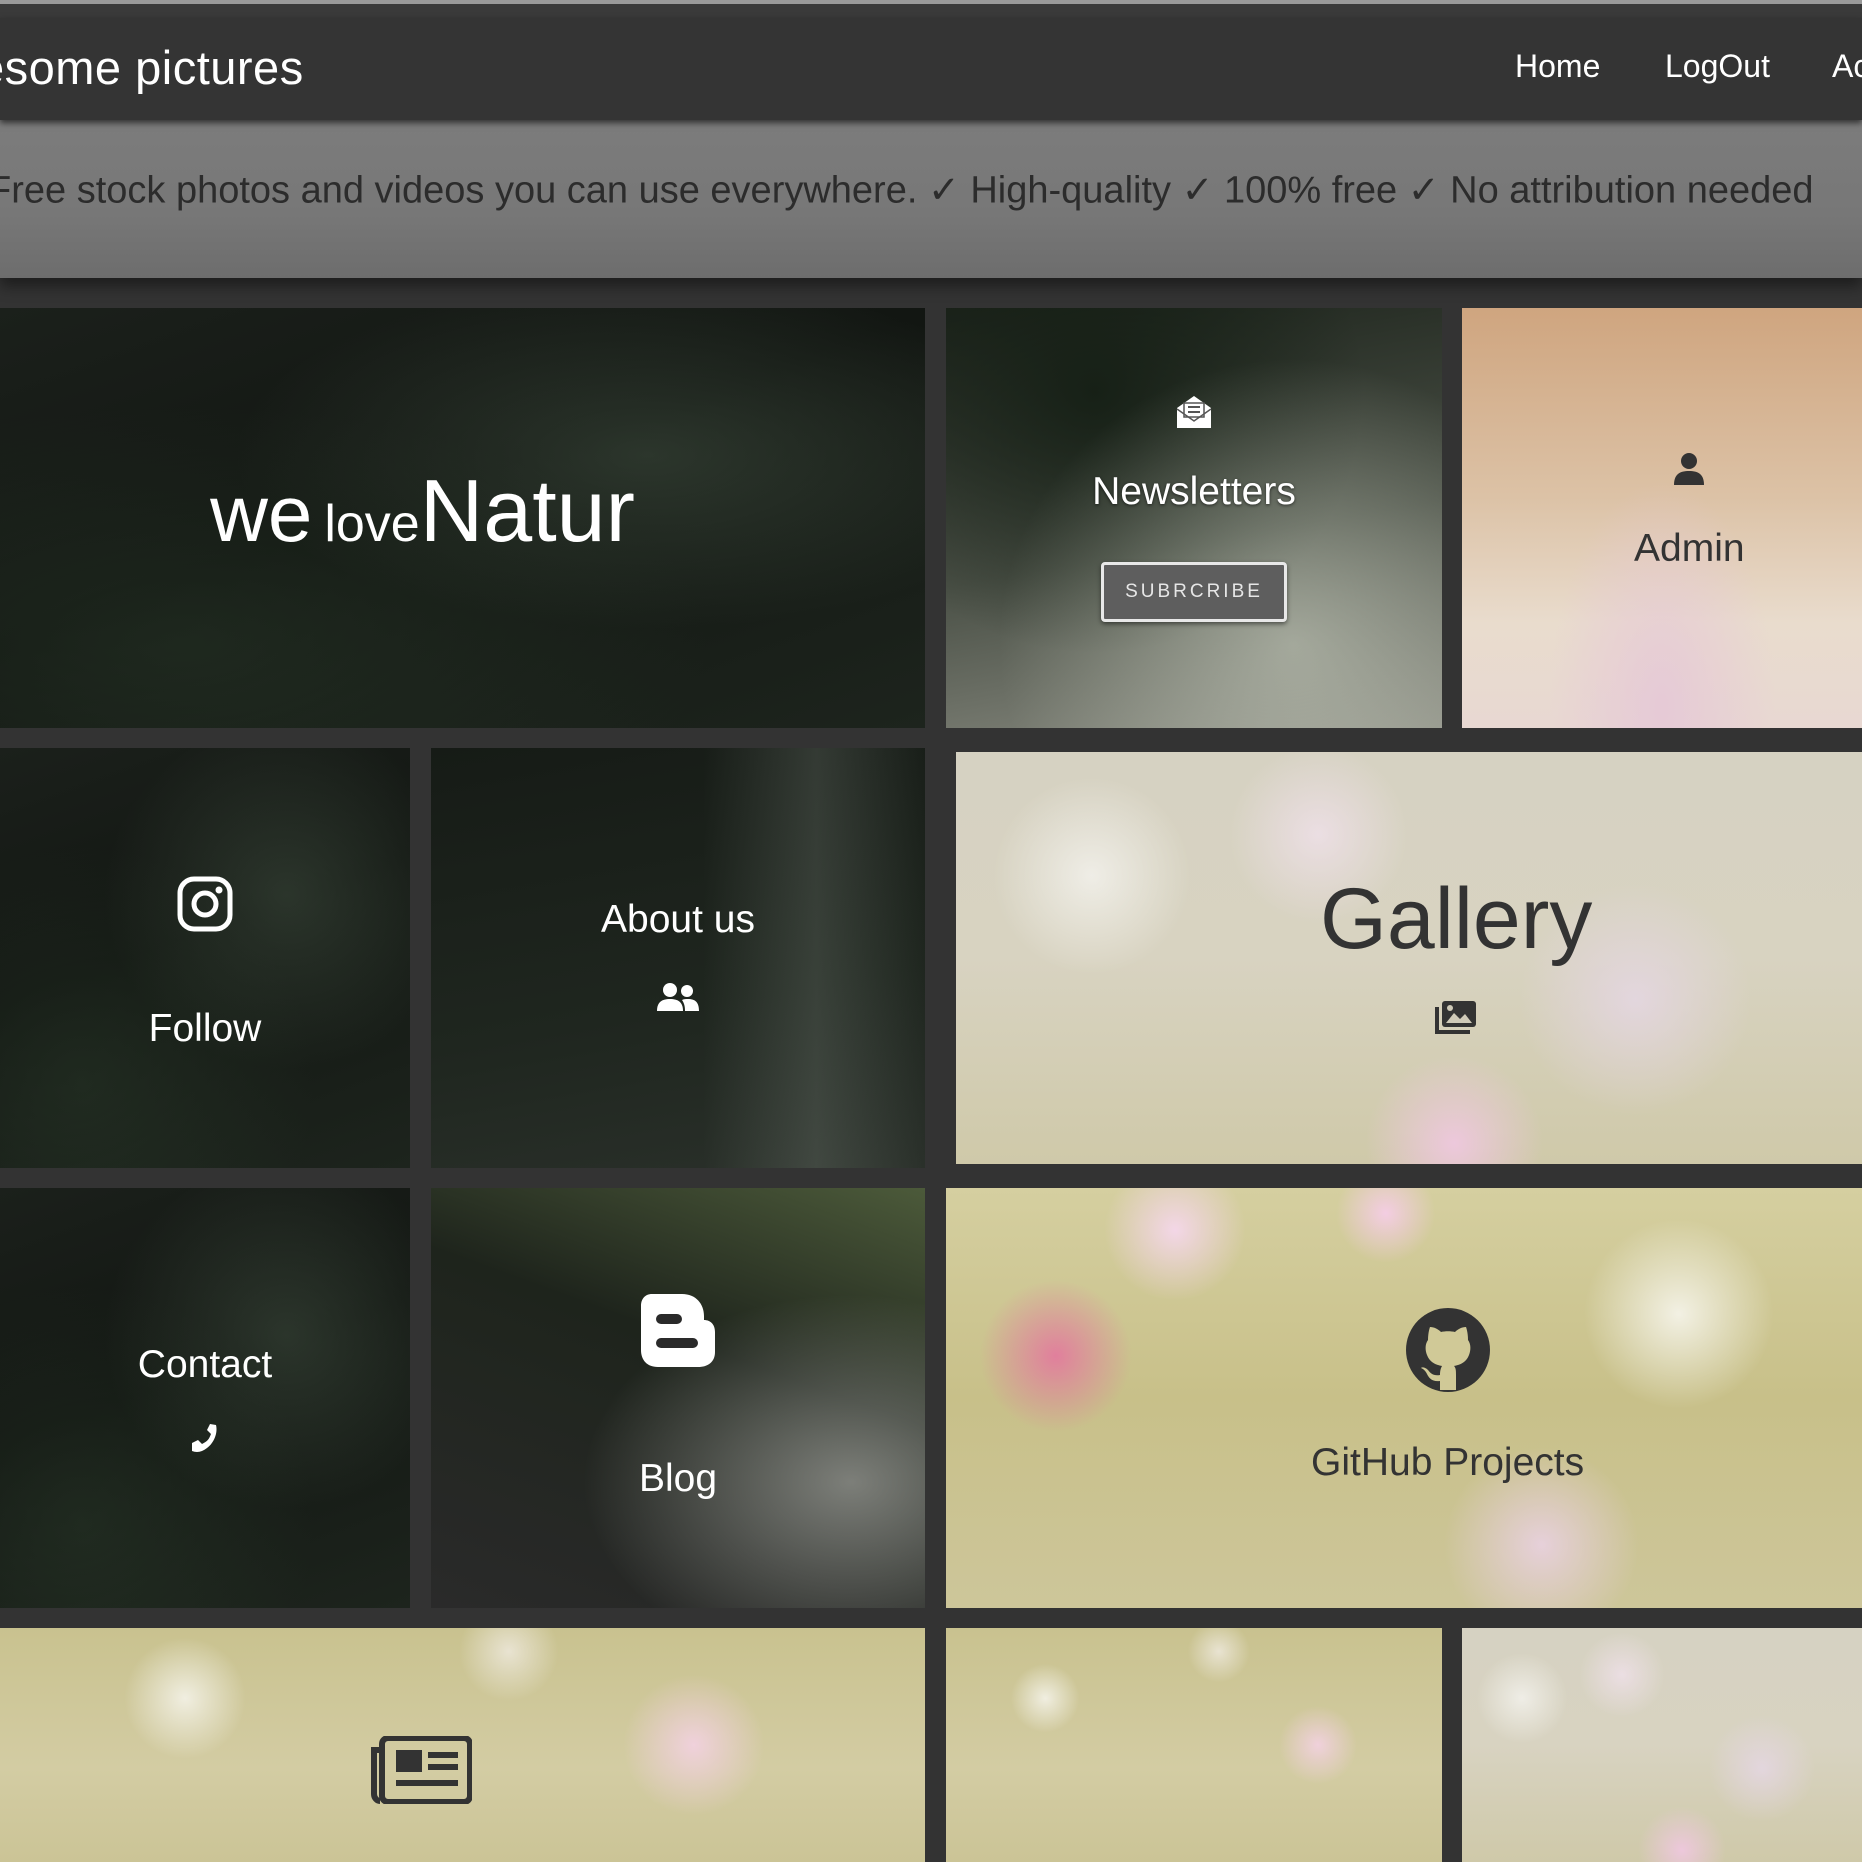 This screenshot has width=1862, height=1862. I want to click on tile-about: About us, so click(678, 958).